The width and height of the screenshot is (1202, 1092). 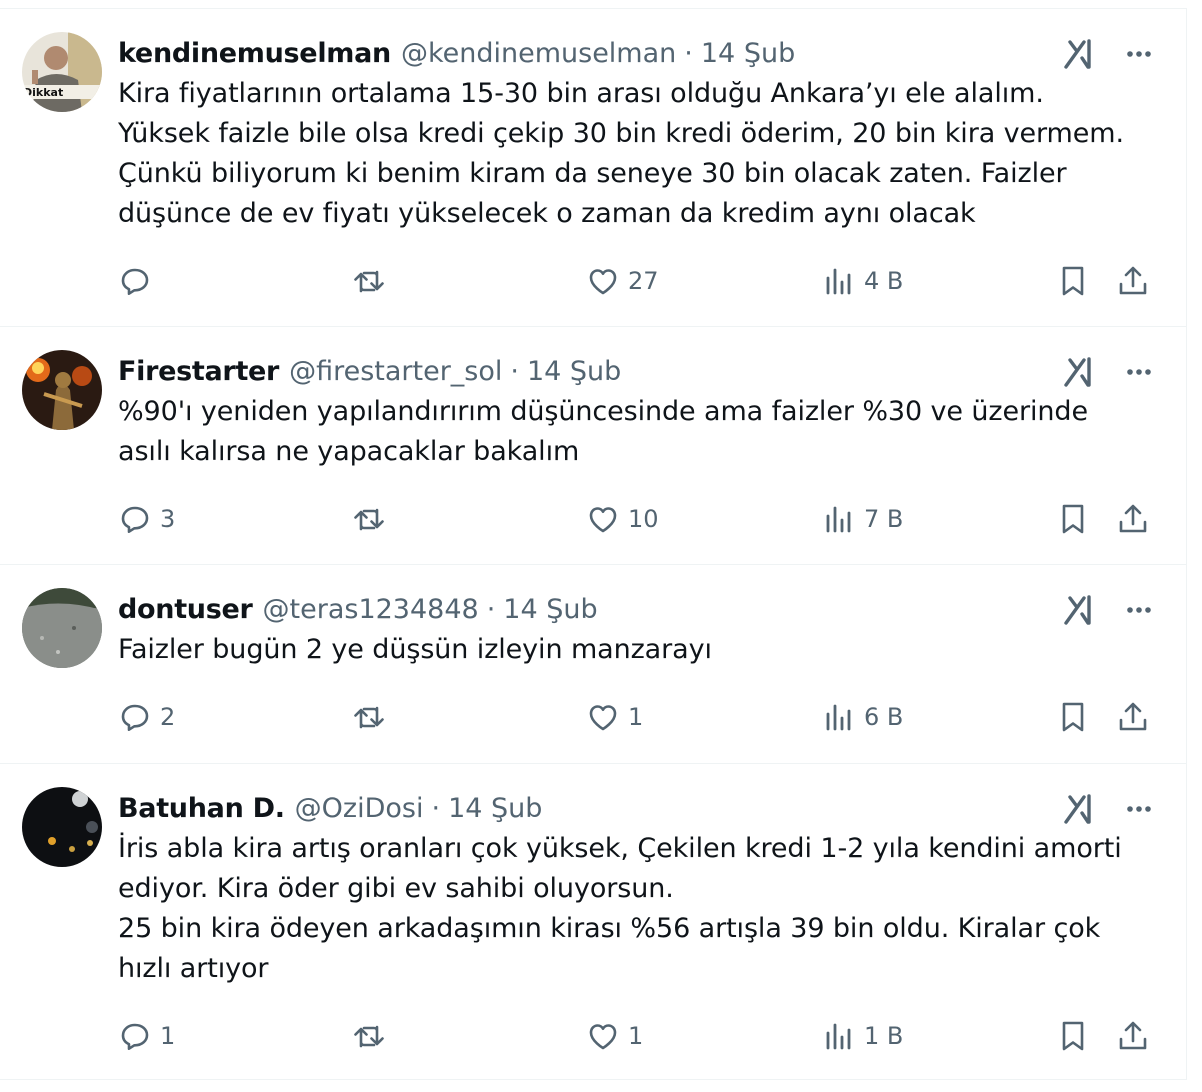 I want to click on reply-count: 1, so click(x=168, y=1036).